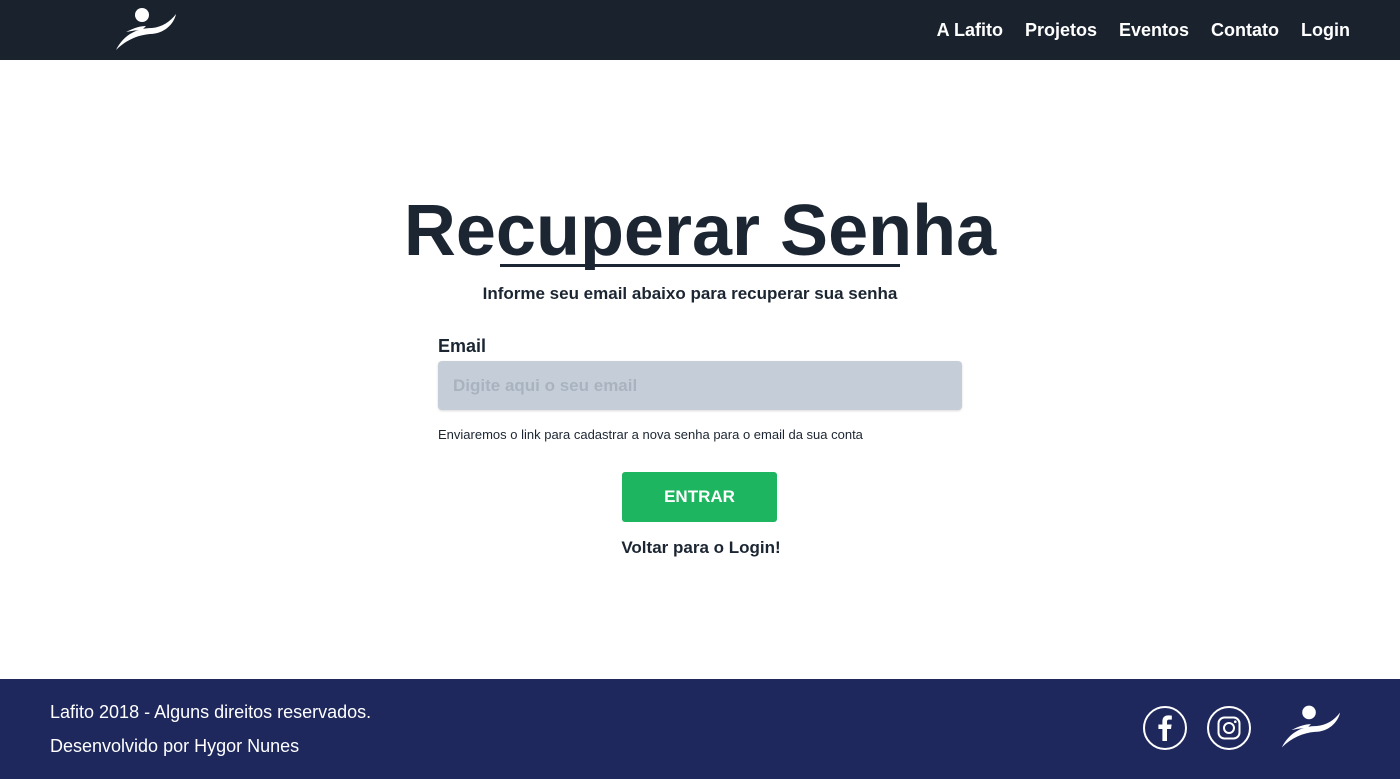 This screenshot has width=1400, height=779. Describe the element at coordinates (970, 30) in the screenshot. I see `nav-link-a-lafito: A Lafito` at that location.